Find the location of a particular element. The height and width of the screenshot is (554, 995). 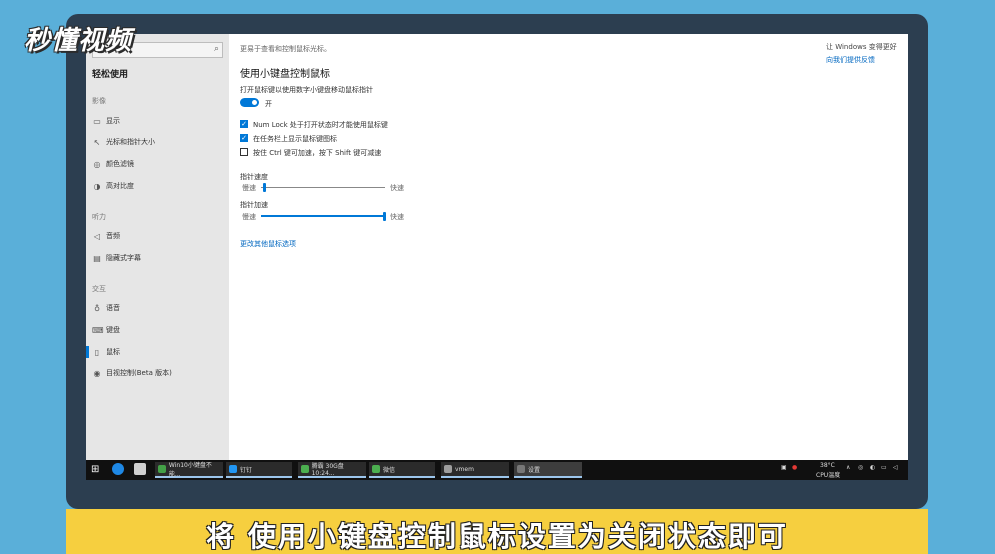

accel-slider-thumb is located at coordinates (384, 216).